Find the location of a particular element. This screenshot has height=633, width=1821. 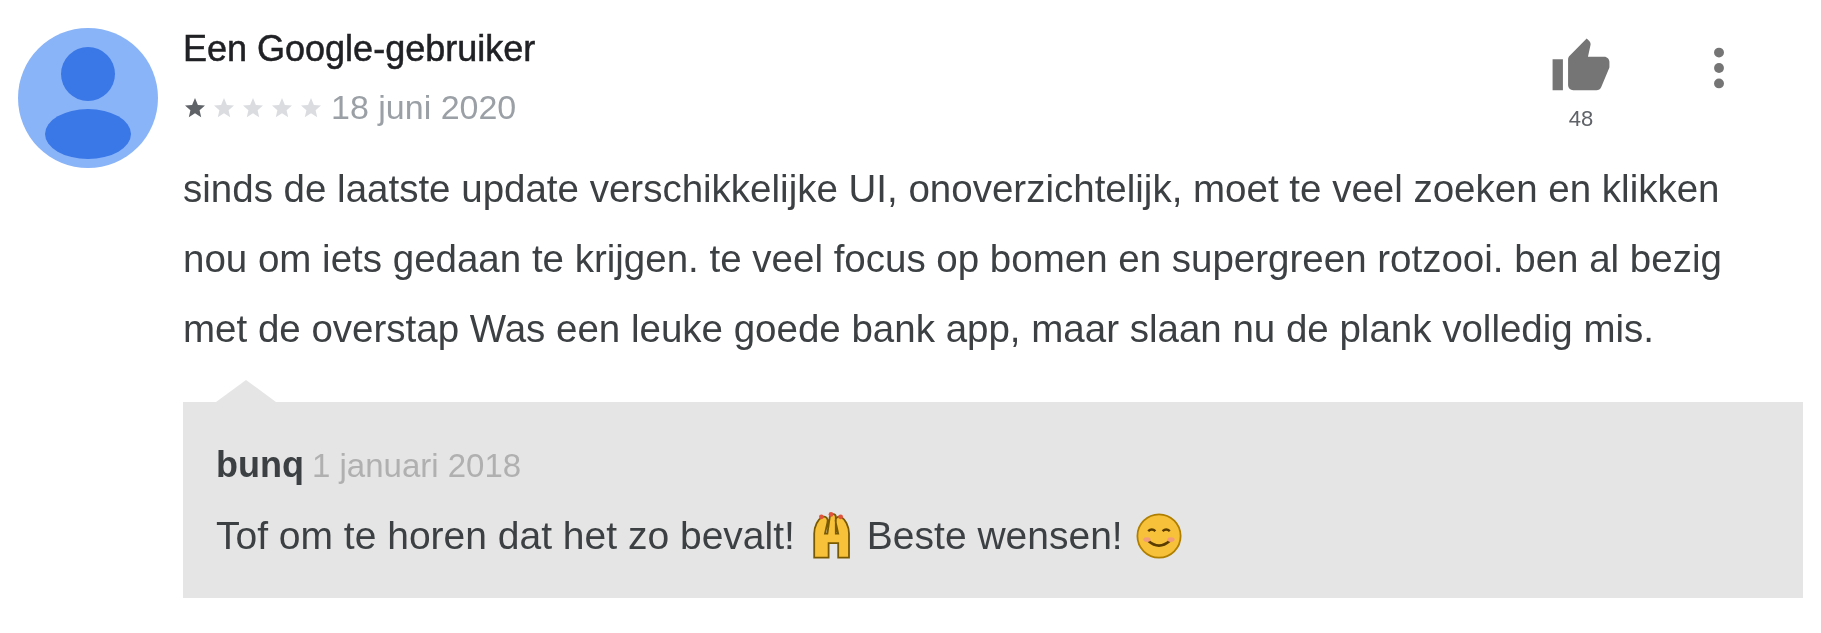

reply-text: Beste wensen! is located at coordinates (994, 536).